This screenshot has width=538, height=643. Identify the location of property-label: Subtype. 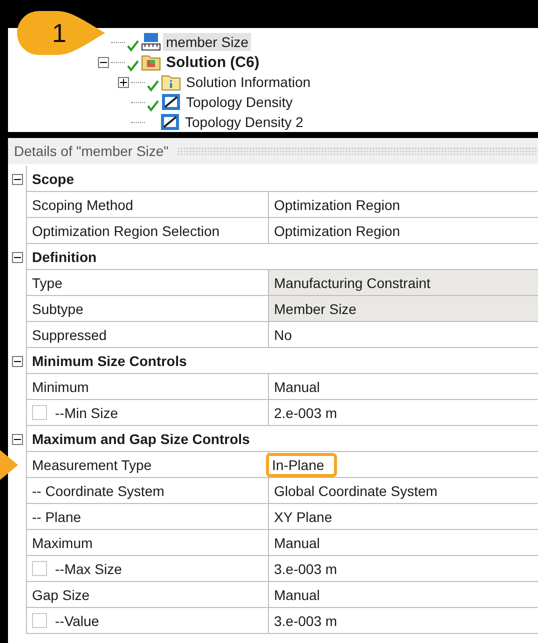
(58, 308).